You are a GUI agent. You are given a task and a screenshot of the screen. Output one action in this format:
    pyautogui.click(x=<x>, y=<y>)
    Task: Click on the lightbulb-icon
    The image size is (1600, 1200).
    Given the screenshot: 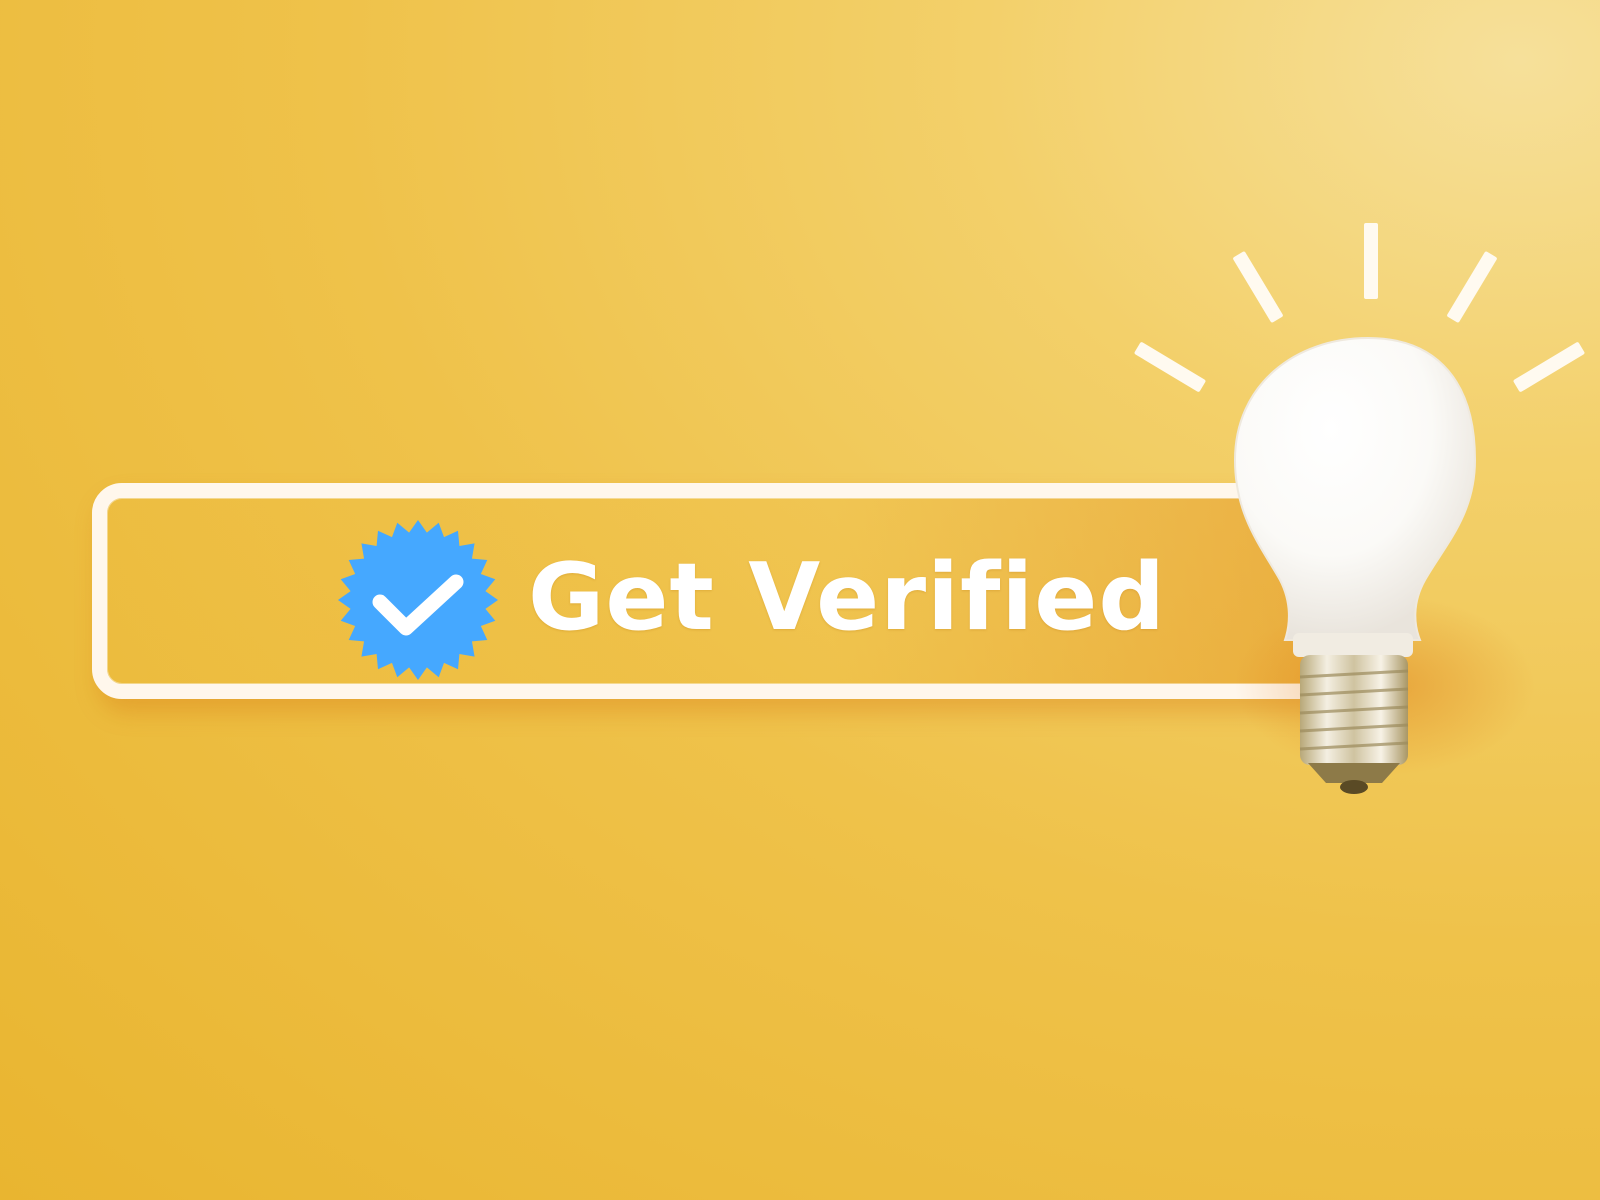 What is the action you would take?
    pyautogui.click(x=1359, y=508)
    